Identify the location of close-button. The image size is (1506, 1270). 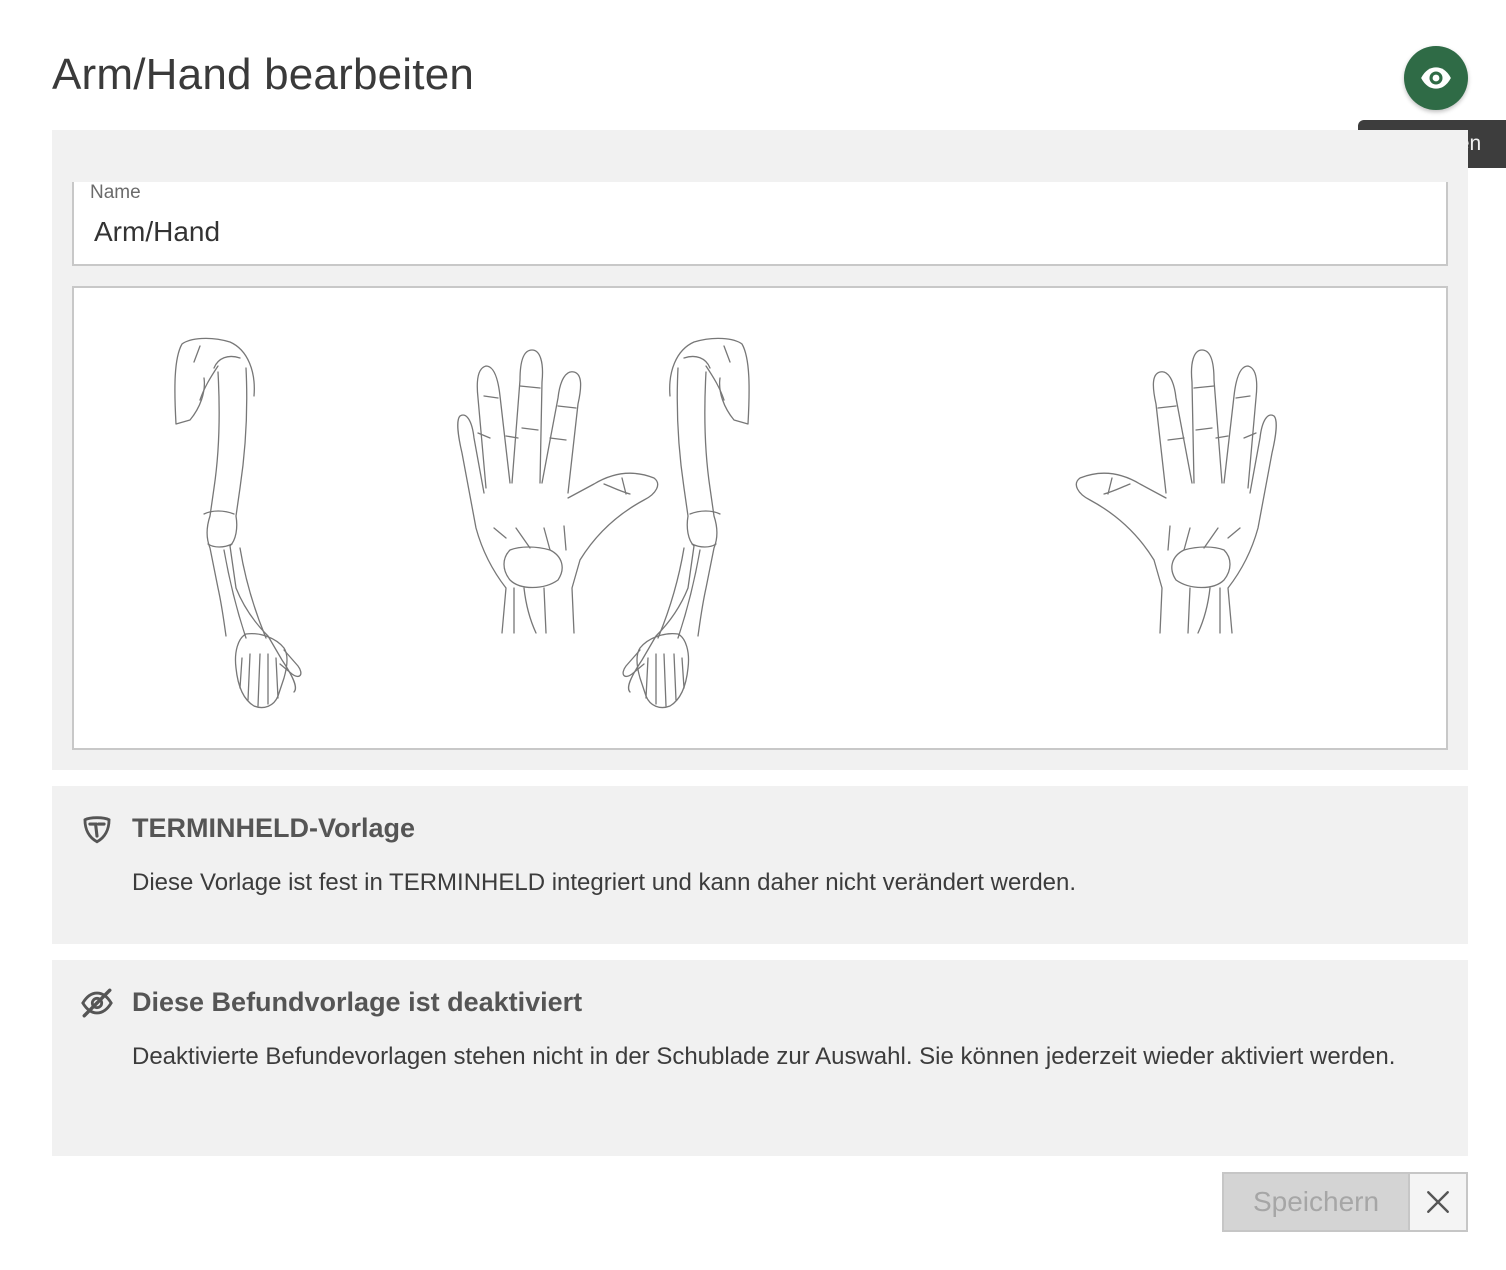
(1438, 1202).